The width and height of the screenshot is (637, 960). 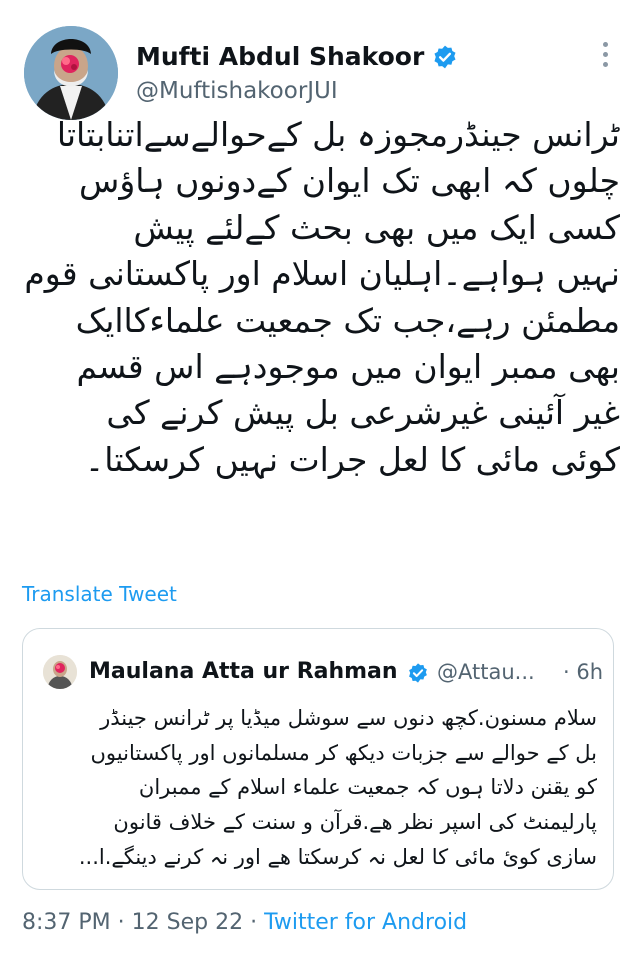 I want to click on tweet-date: 12 Sep 22, so click(x=187, y=922).